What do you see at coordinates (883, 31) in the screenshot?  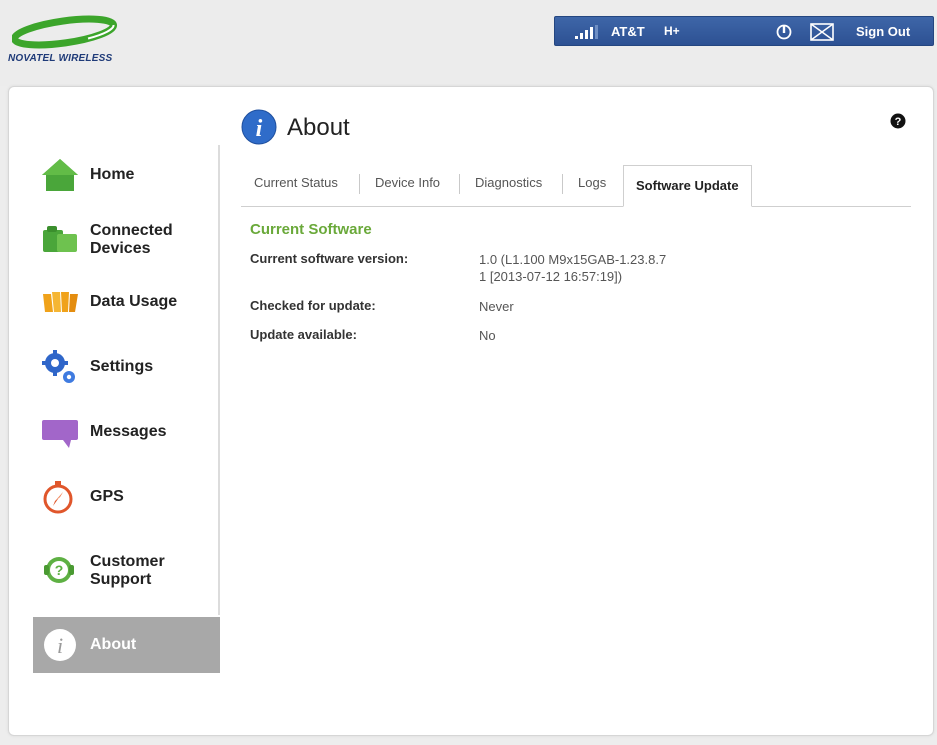 I see `sign-out-button: Sign Out` at bounding box center [883, 31].